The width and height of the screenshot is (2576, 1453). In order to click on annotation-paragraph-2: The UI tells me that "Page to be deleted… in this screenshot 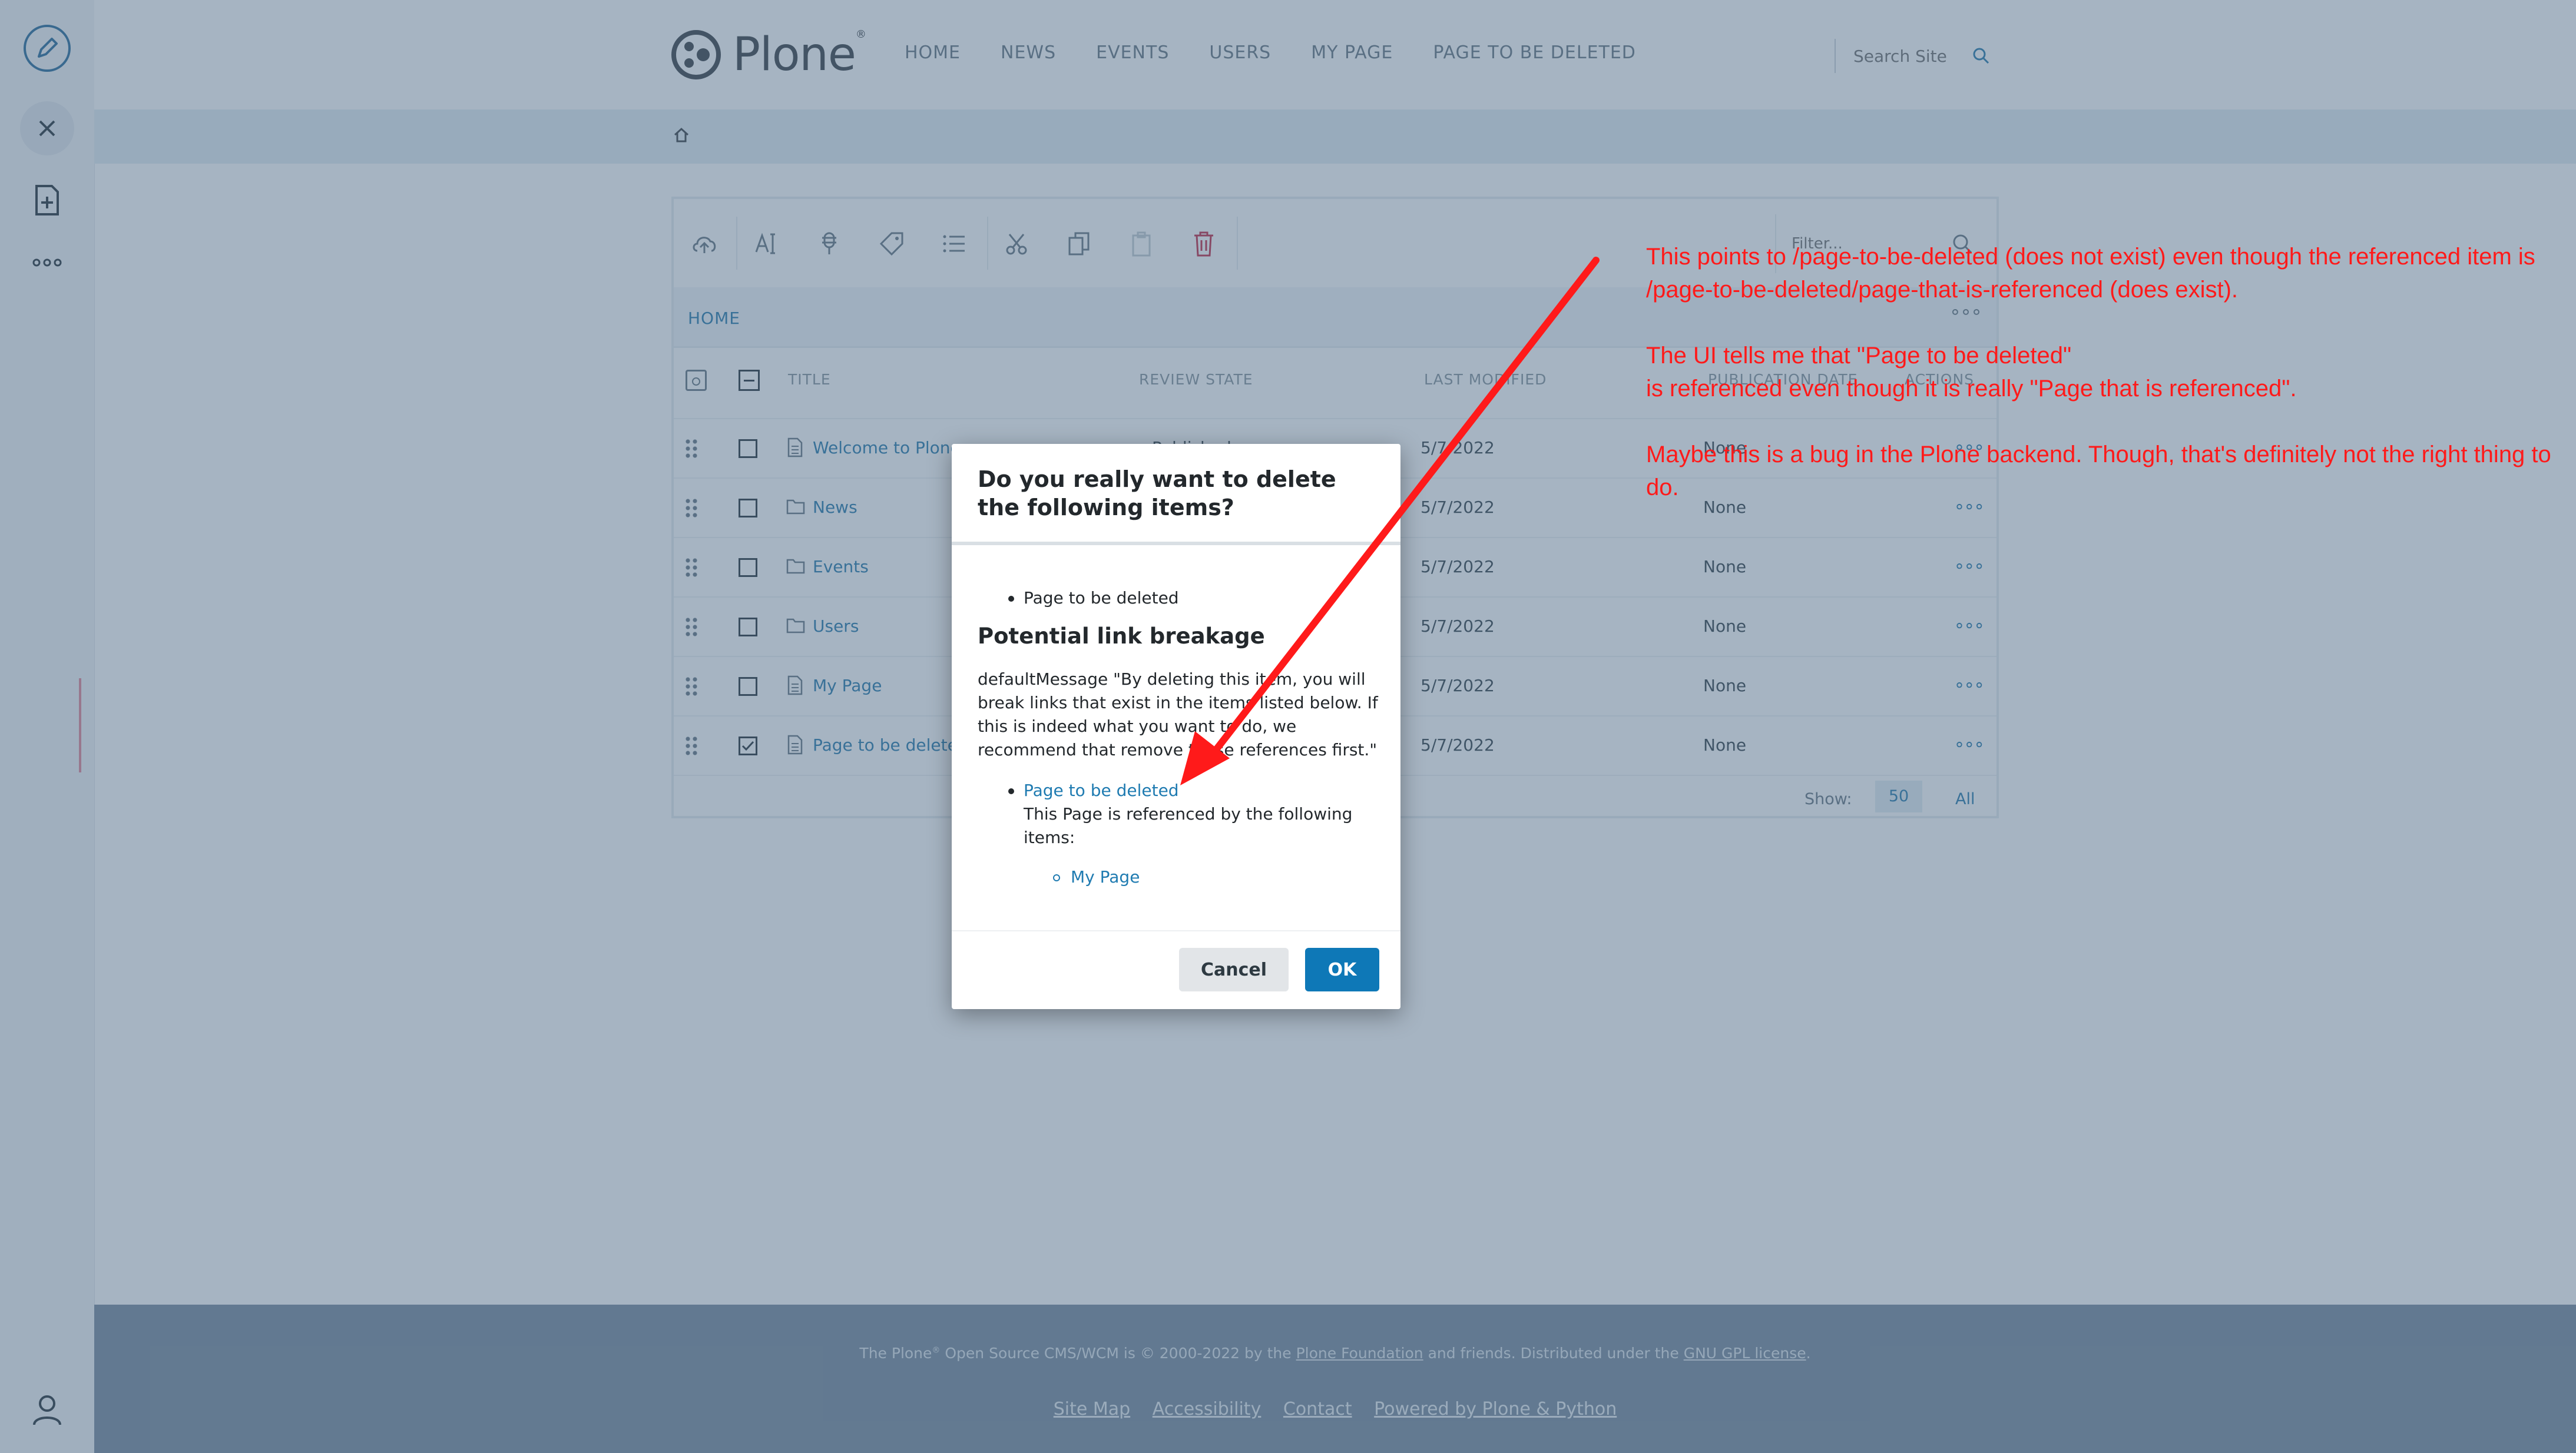, I will do `click(1971, 372)`.